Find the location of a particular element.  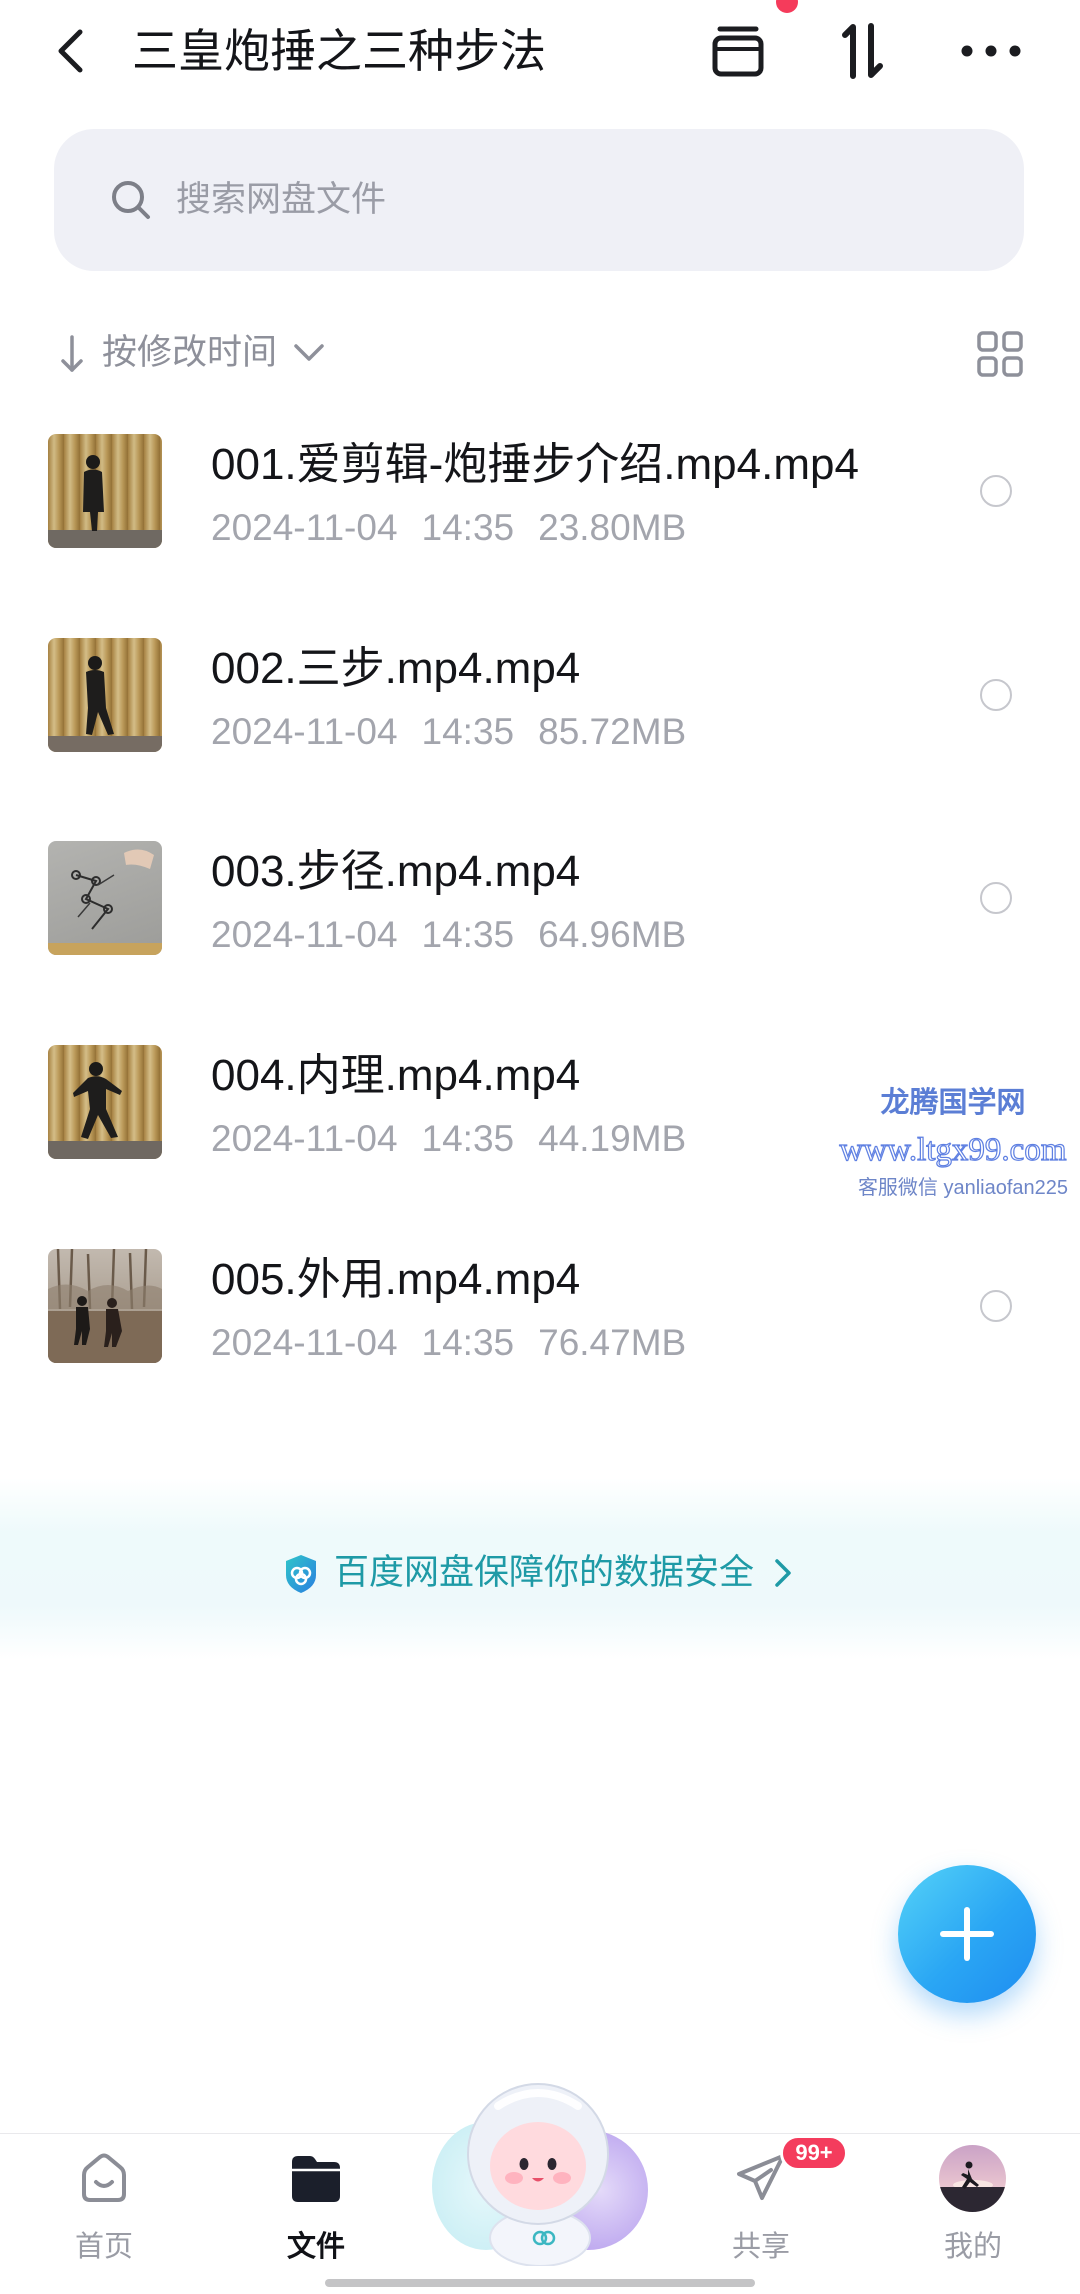

watermark-name: 龙腾国学网 is located at coordinates (953, 1102).